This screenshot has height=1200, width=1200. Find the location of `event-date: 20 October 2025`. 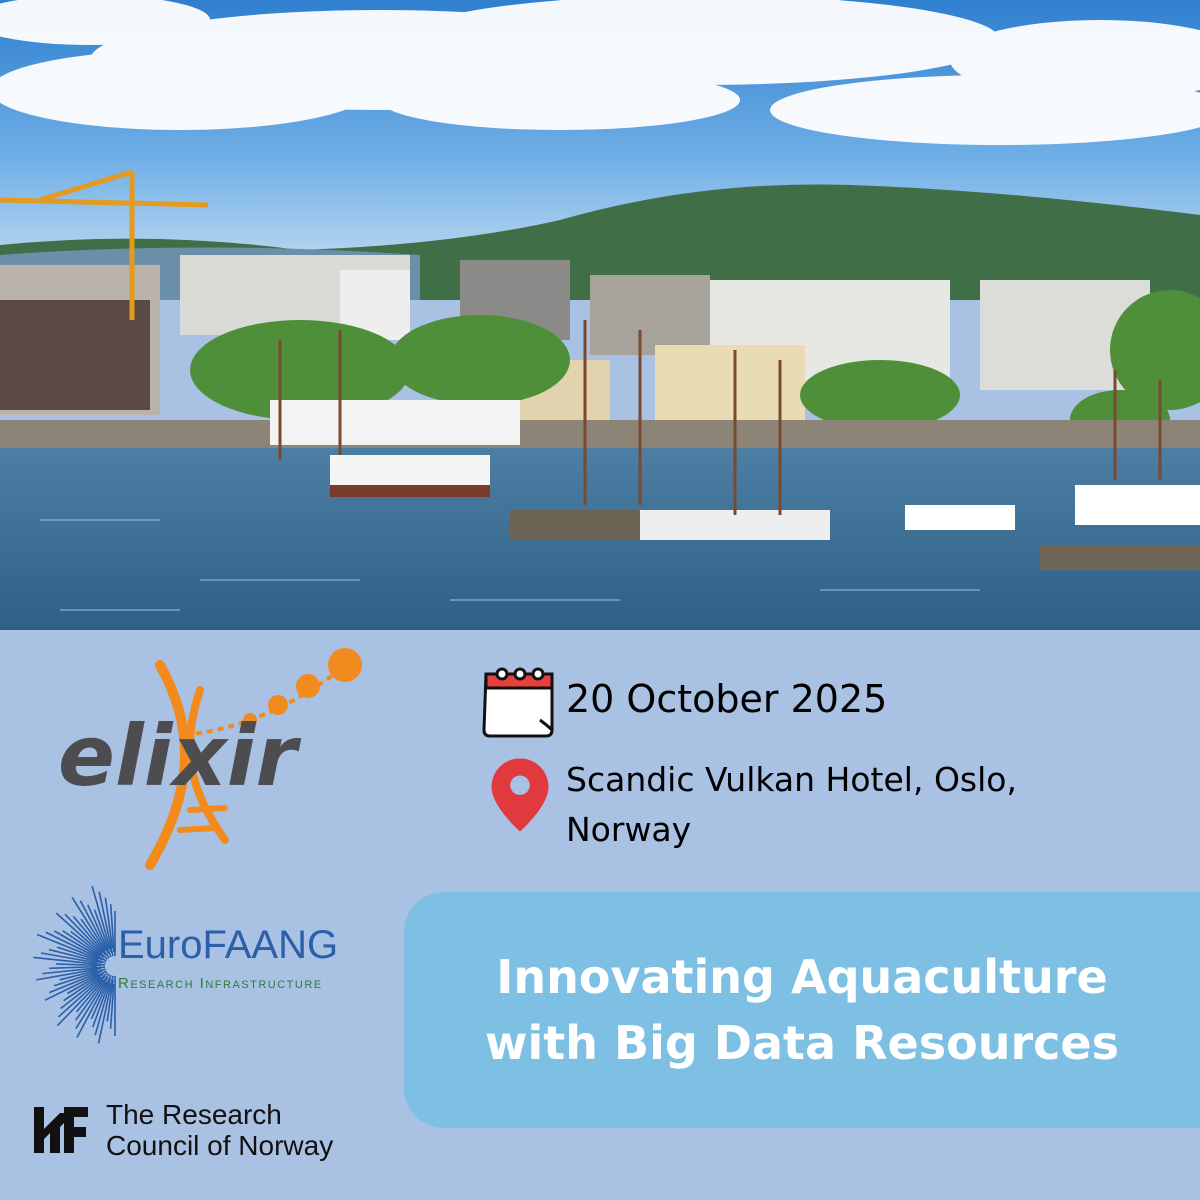

event-date: 20 October 2025 is located at coordinates (727, 699).